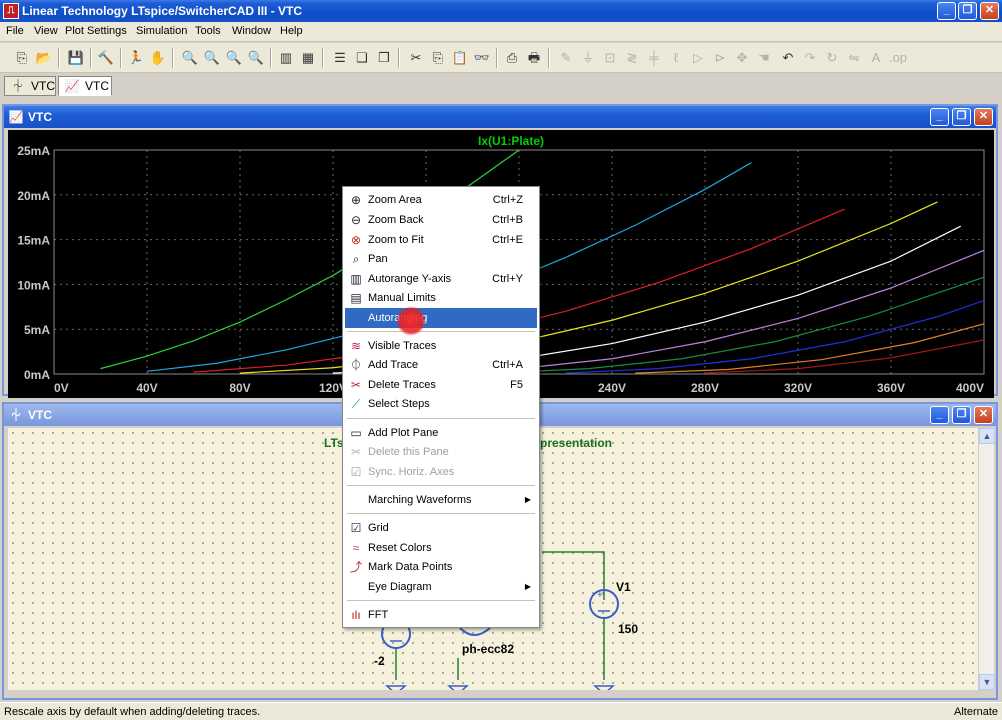  What do you see at coordinates (379, 661) in the screenshot?
I see `v2-value: -2` at bounding box center [379, 661].